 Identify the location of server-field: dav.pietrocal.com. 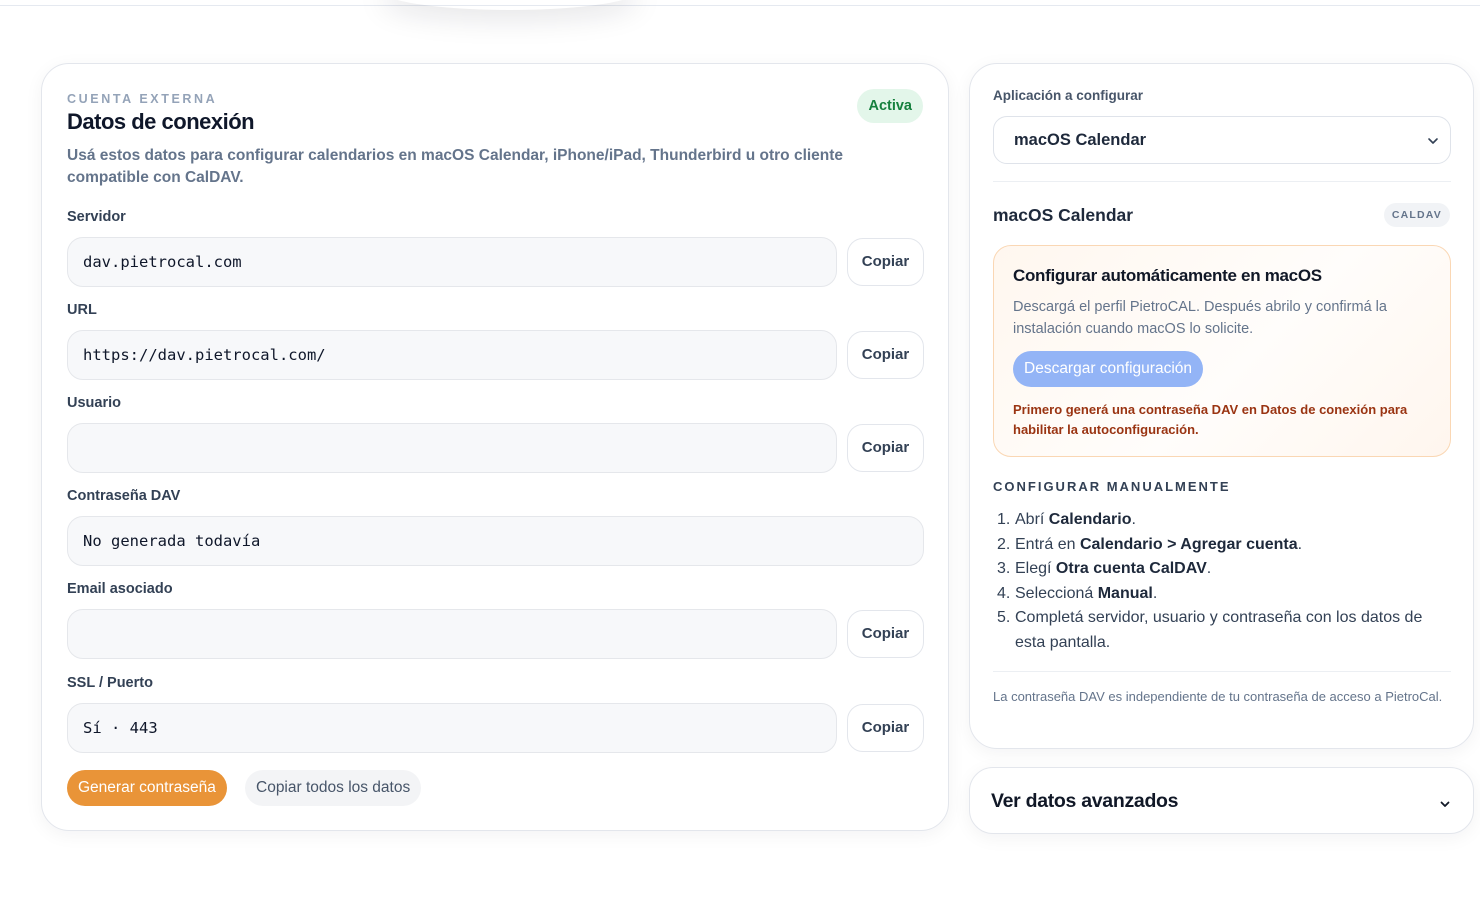
(452, 262).